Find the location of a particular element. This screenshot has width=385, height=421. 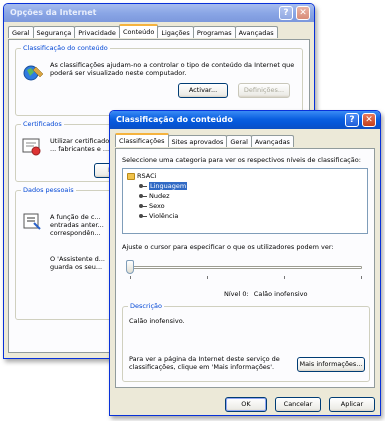

tab-connections: Ligações is located at coordinates (175, 32).